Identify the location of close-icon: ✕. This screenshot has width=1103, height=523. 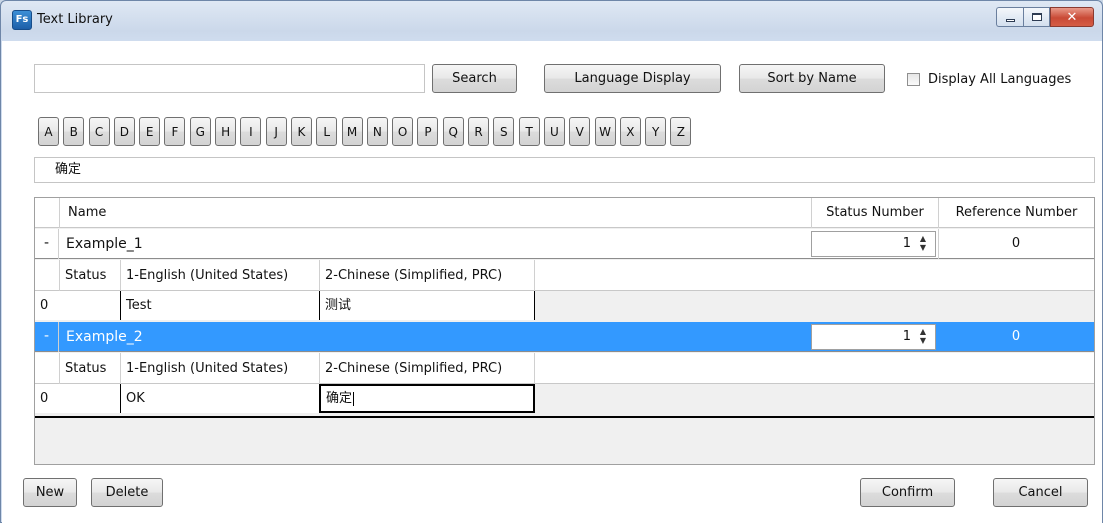
(1072, 17).